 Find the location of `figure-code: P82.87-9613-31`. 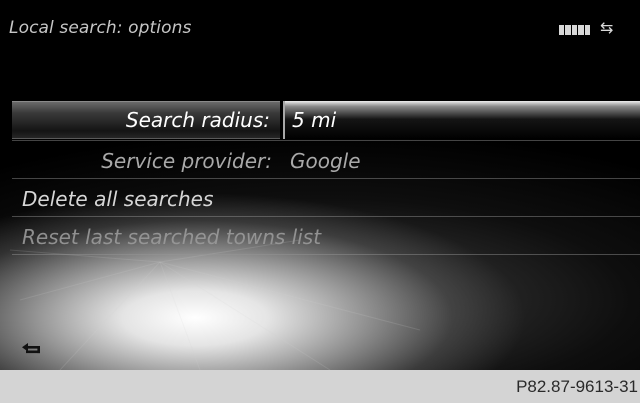

figure-code: P82.87-9613-31 is located at coordinates (577, 386).